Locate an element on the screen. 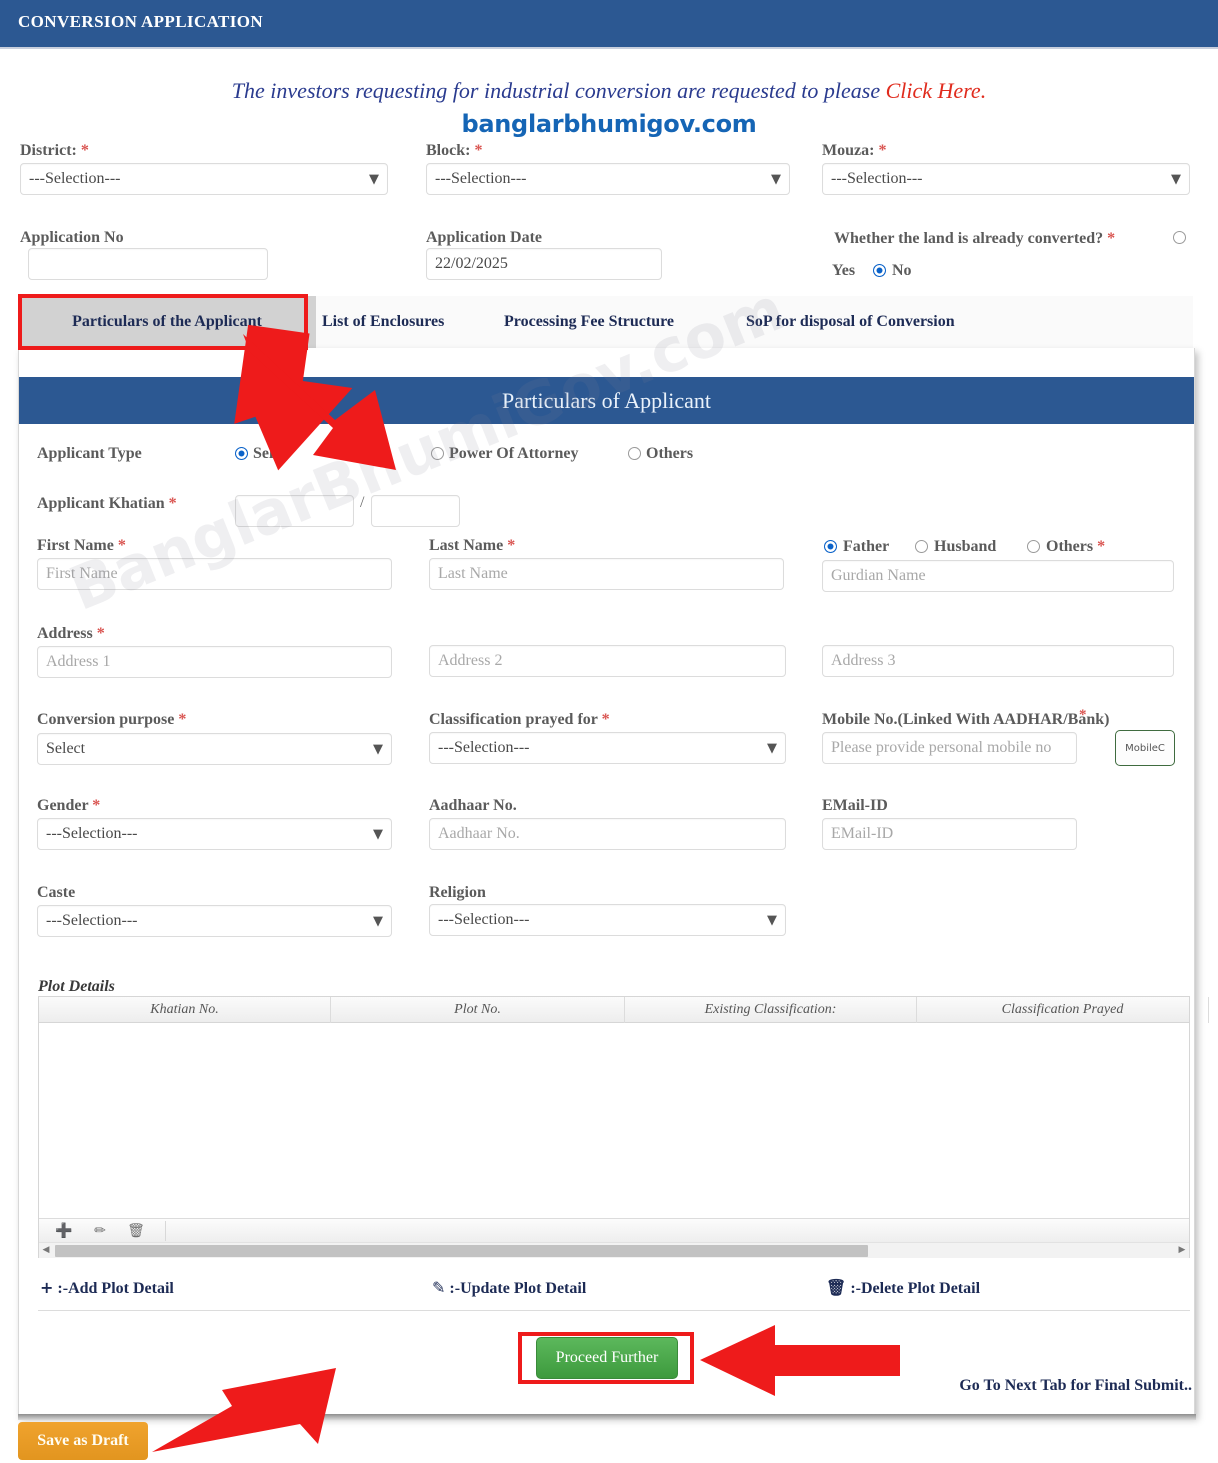 This screenshot has width=1218, height=1463. application-no-input is located at coordinates (148, 264).